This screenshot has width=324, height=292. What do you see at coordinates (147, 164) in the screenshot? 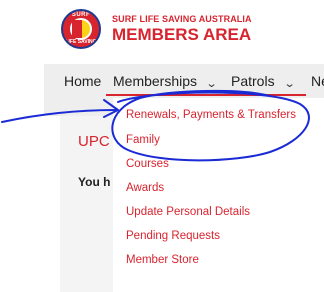
I see `menu-item-courses: Courses` at bounding box center [147, 164].